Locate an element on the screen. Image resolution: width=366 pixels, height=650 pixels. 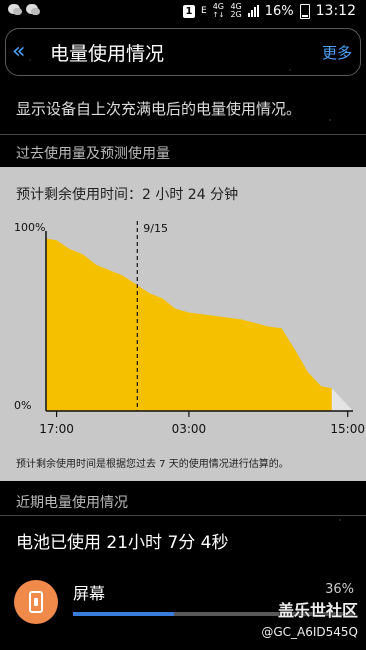
network-type-bottom: 4G 2G is located at coordinates (235, 11).